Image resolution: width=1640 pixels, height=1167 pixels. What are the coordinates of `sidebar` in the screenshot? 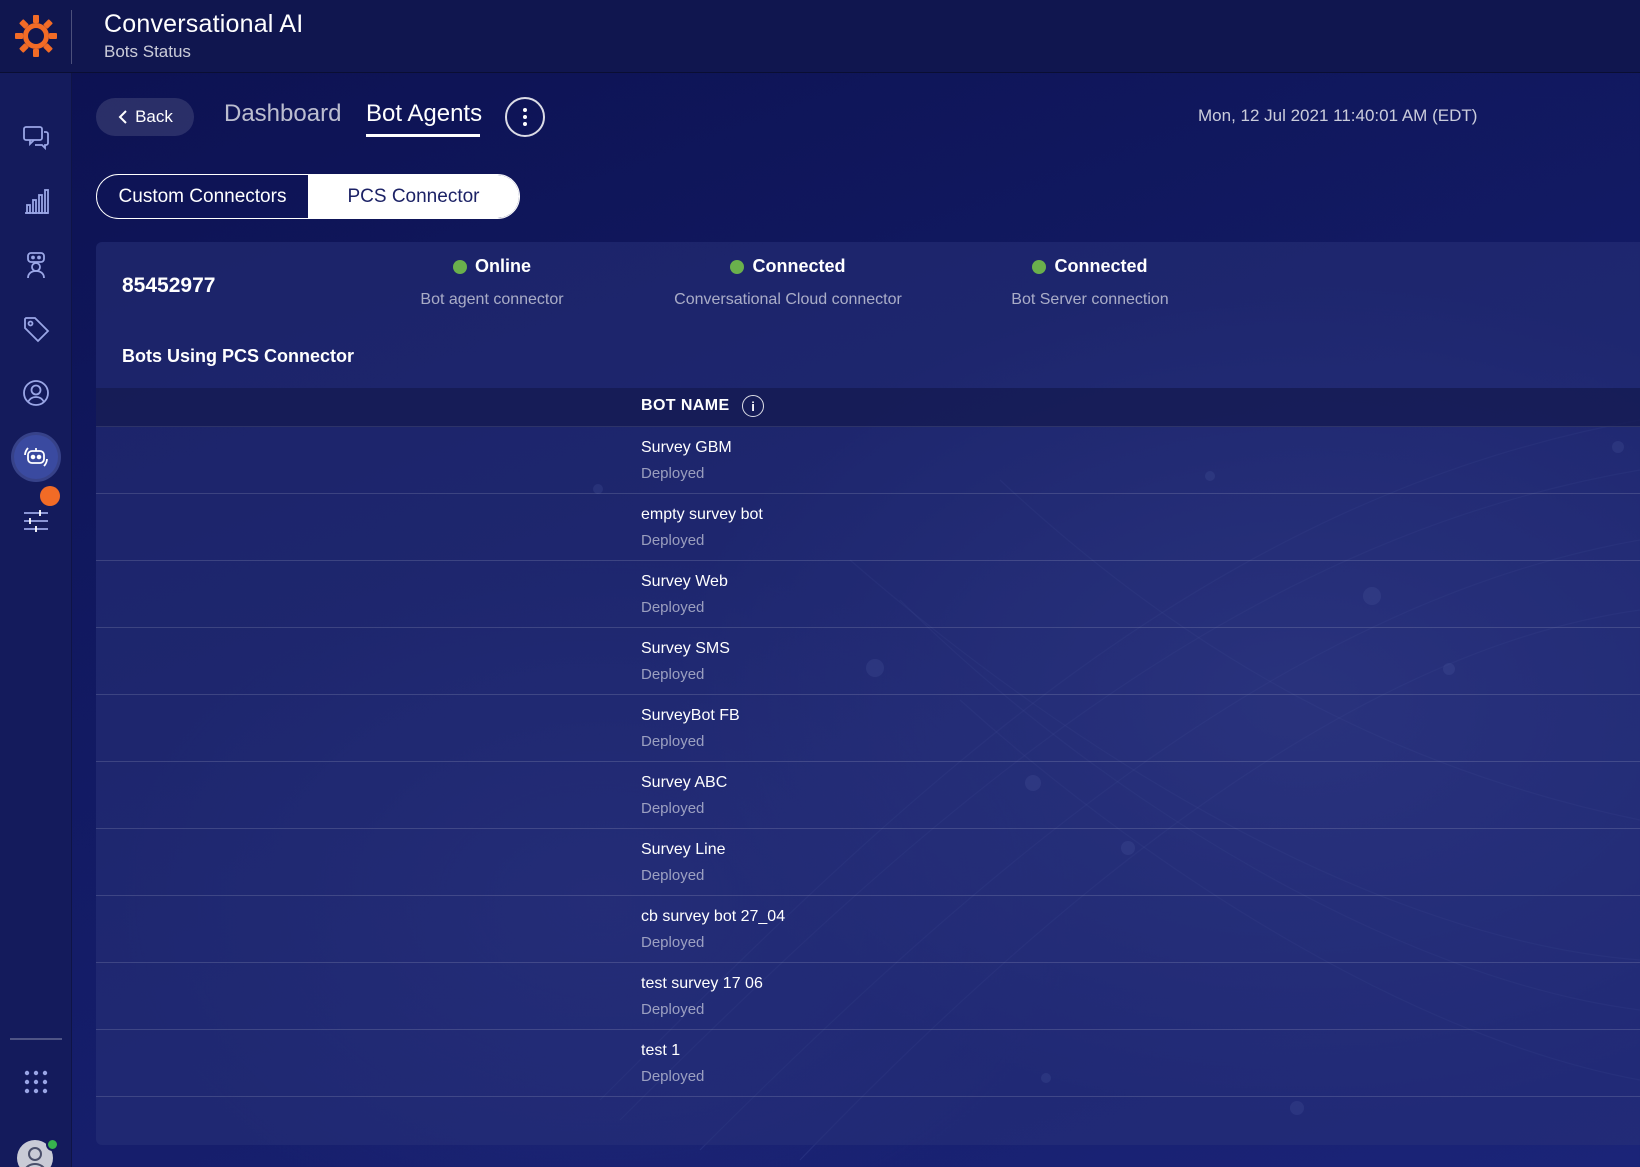 It's located at (36, 620).